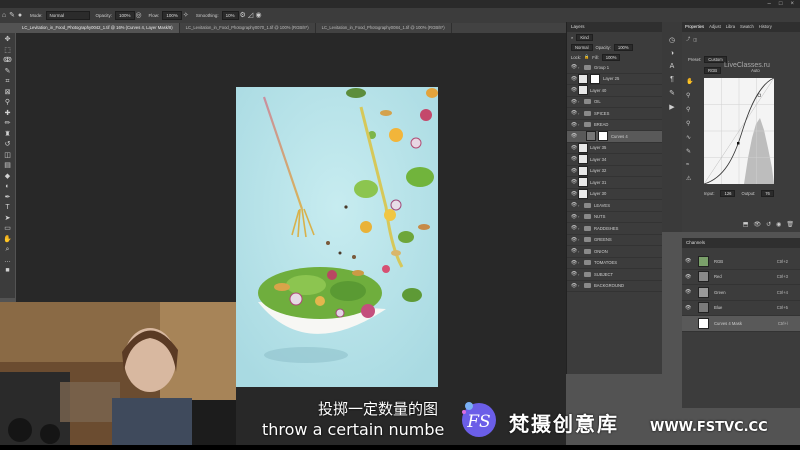  Describe the element at coordinates (739, 131) in the screenshot. I see `curves-graph` at that location.